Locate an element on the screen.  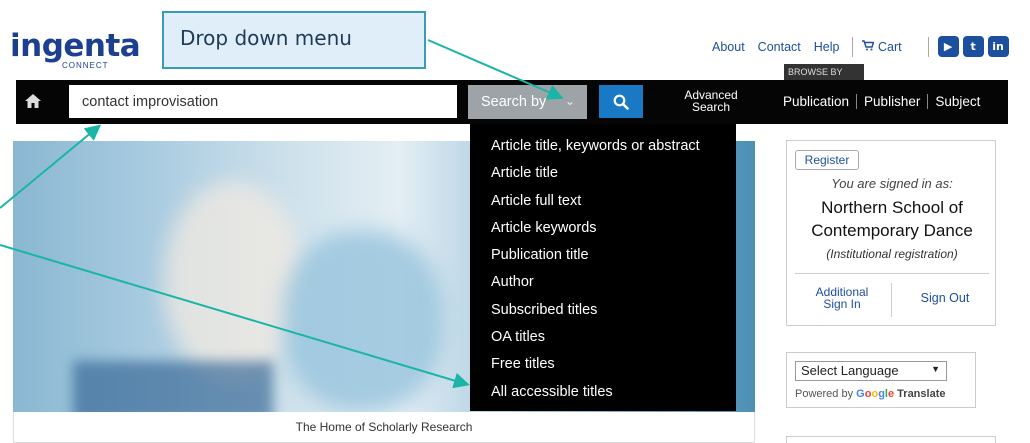
powered-by-text: Powered by is located at coordinates (824, 394).